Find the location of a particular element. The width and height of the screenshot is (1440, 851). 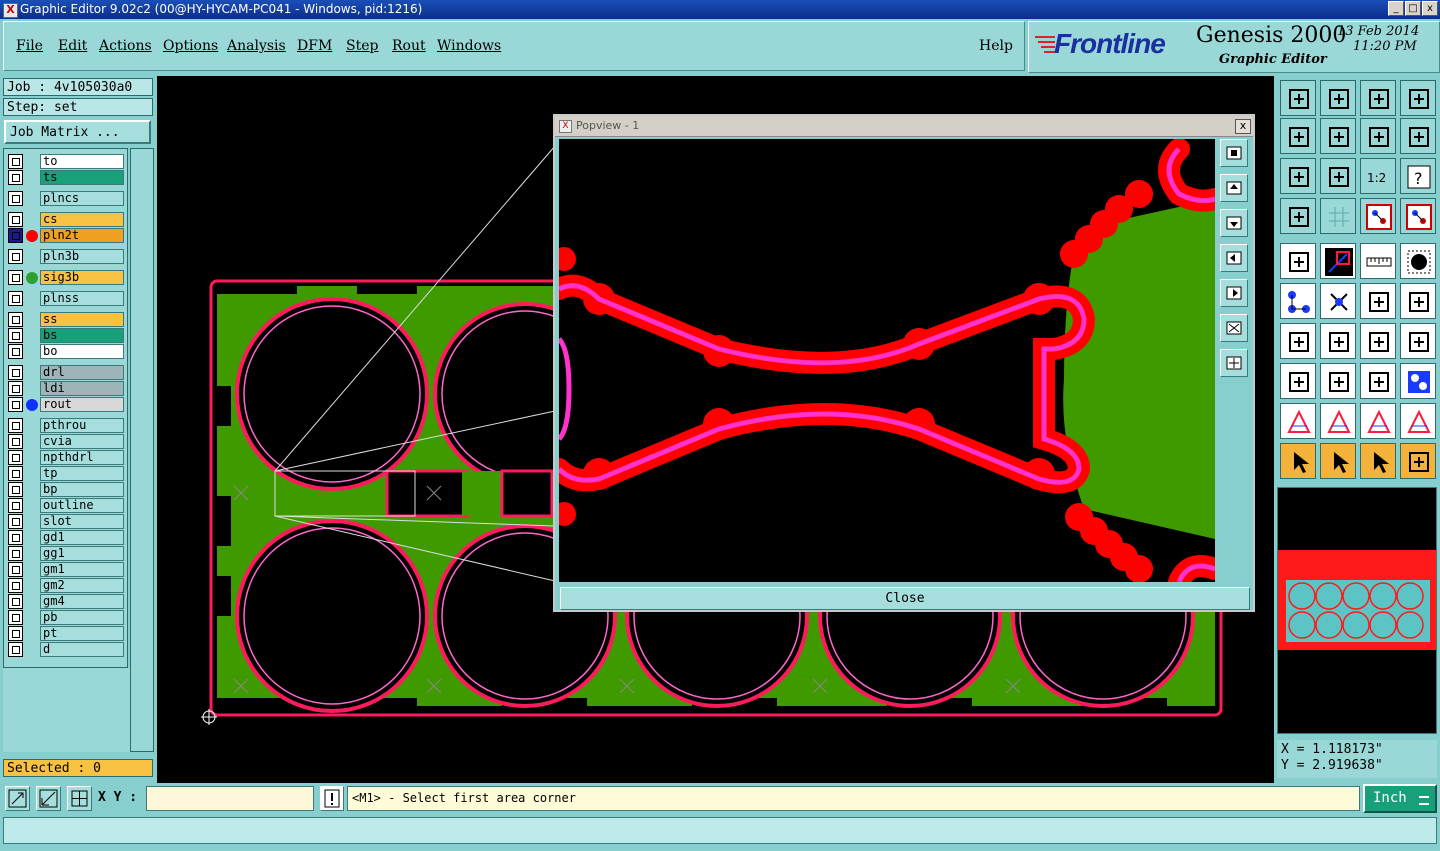

layer-row-rout: rout is located at coordinates (66, 404).